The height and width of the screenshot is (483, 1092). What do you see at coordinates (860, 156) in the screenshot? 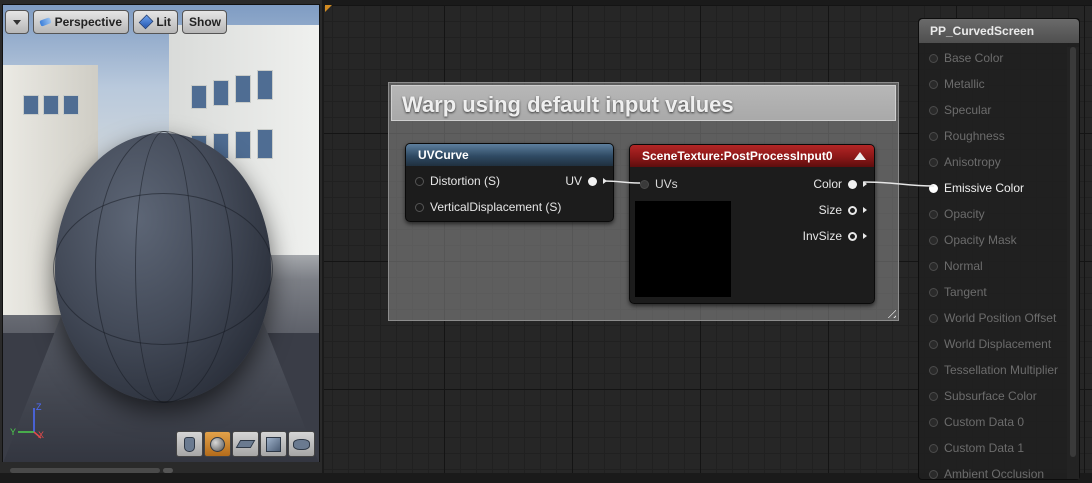
I see `collapse-preview-icon` at bounding box center [860, 156].